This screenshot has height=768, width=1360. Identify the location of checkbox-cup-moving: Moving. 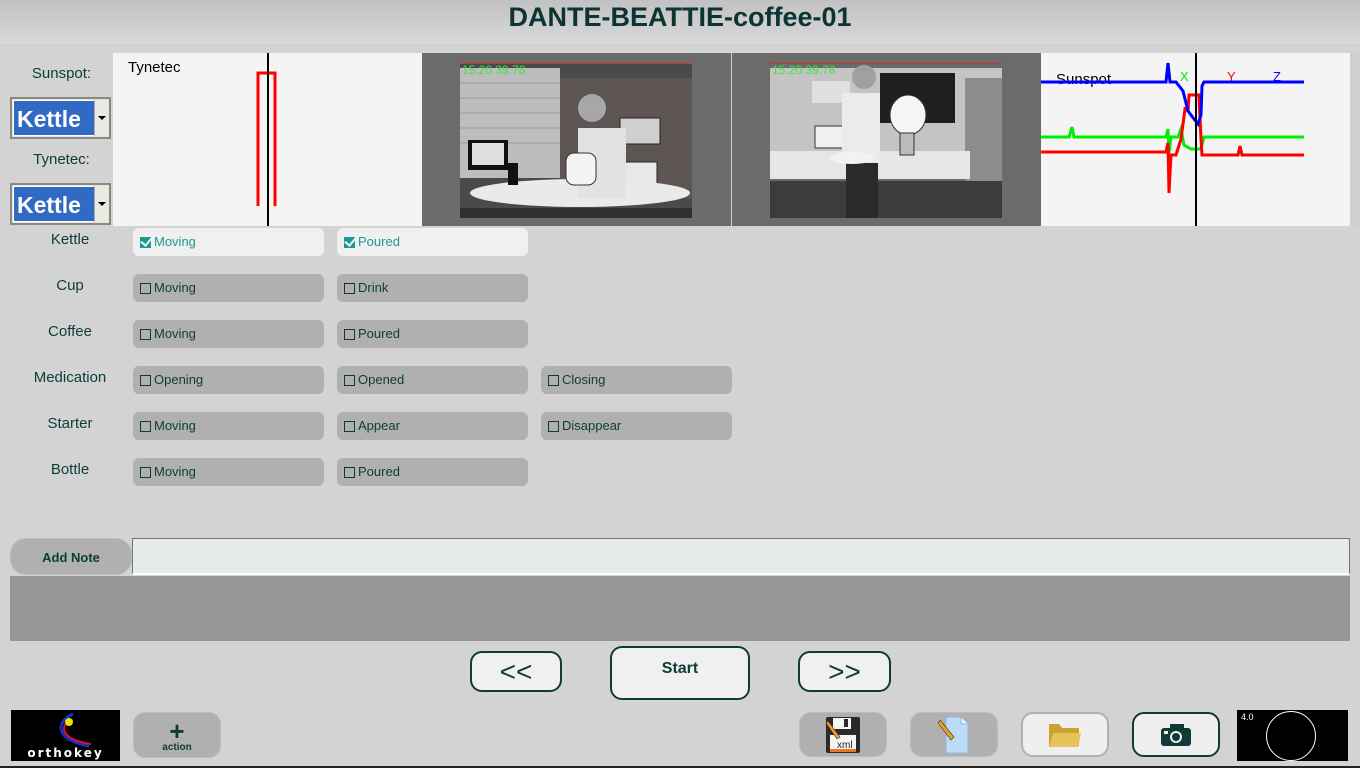
(228, 288).